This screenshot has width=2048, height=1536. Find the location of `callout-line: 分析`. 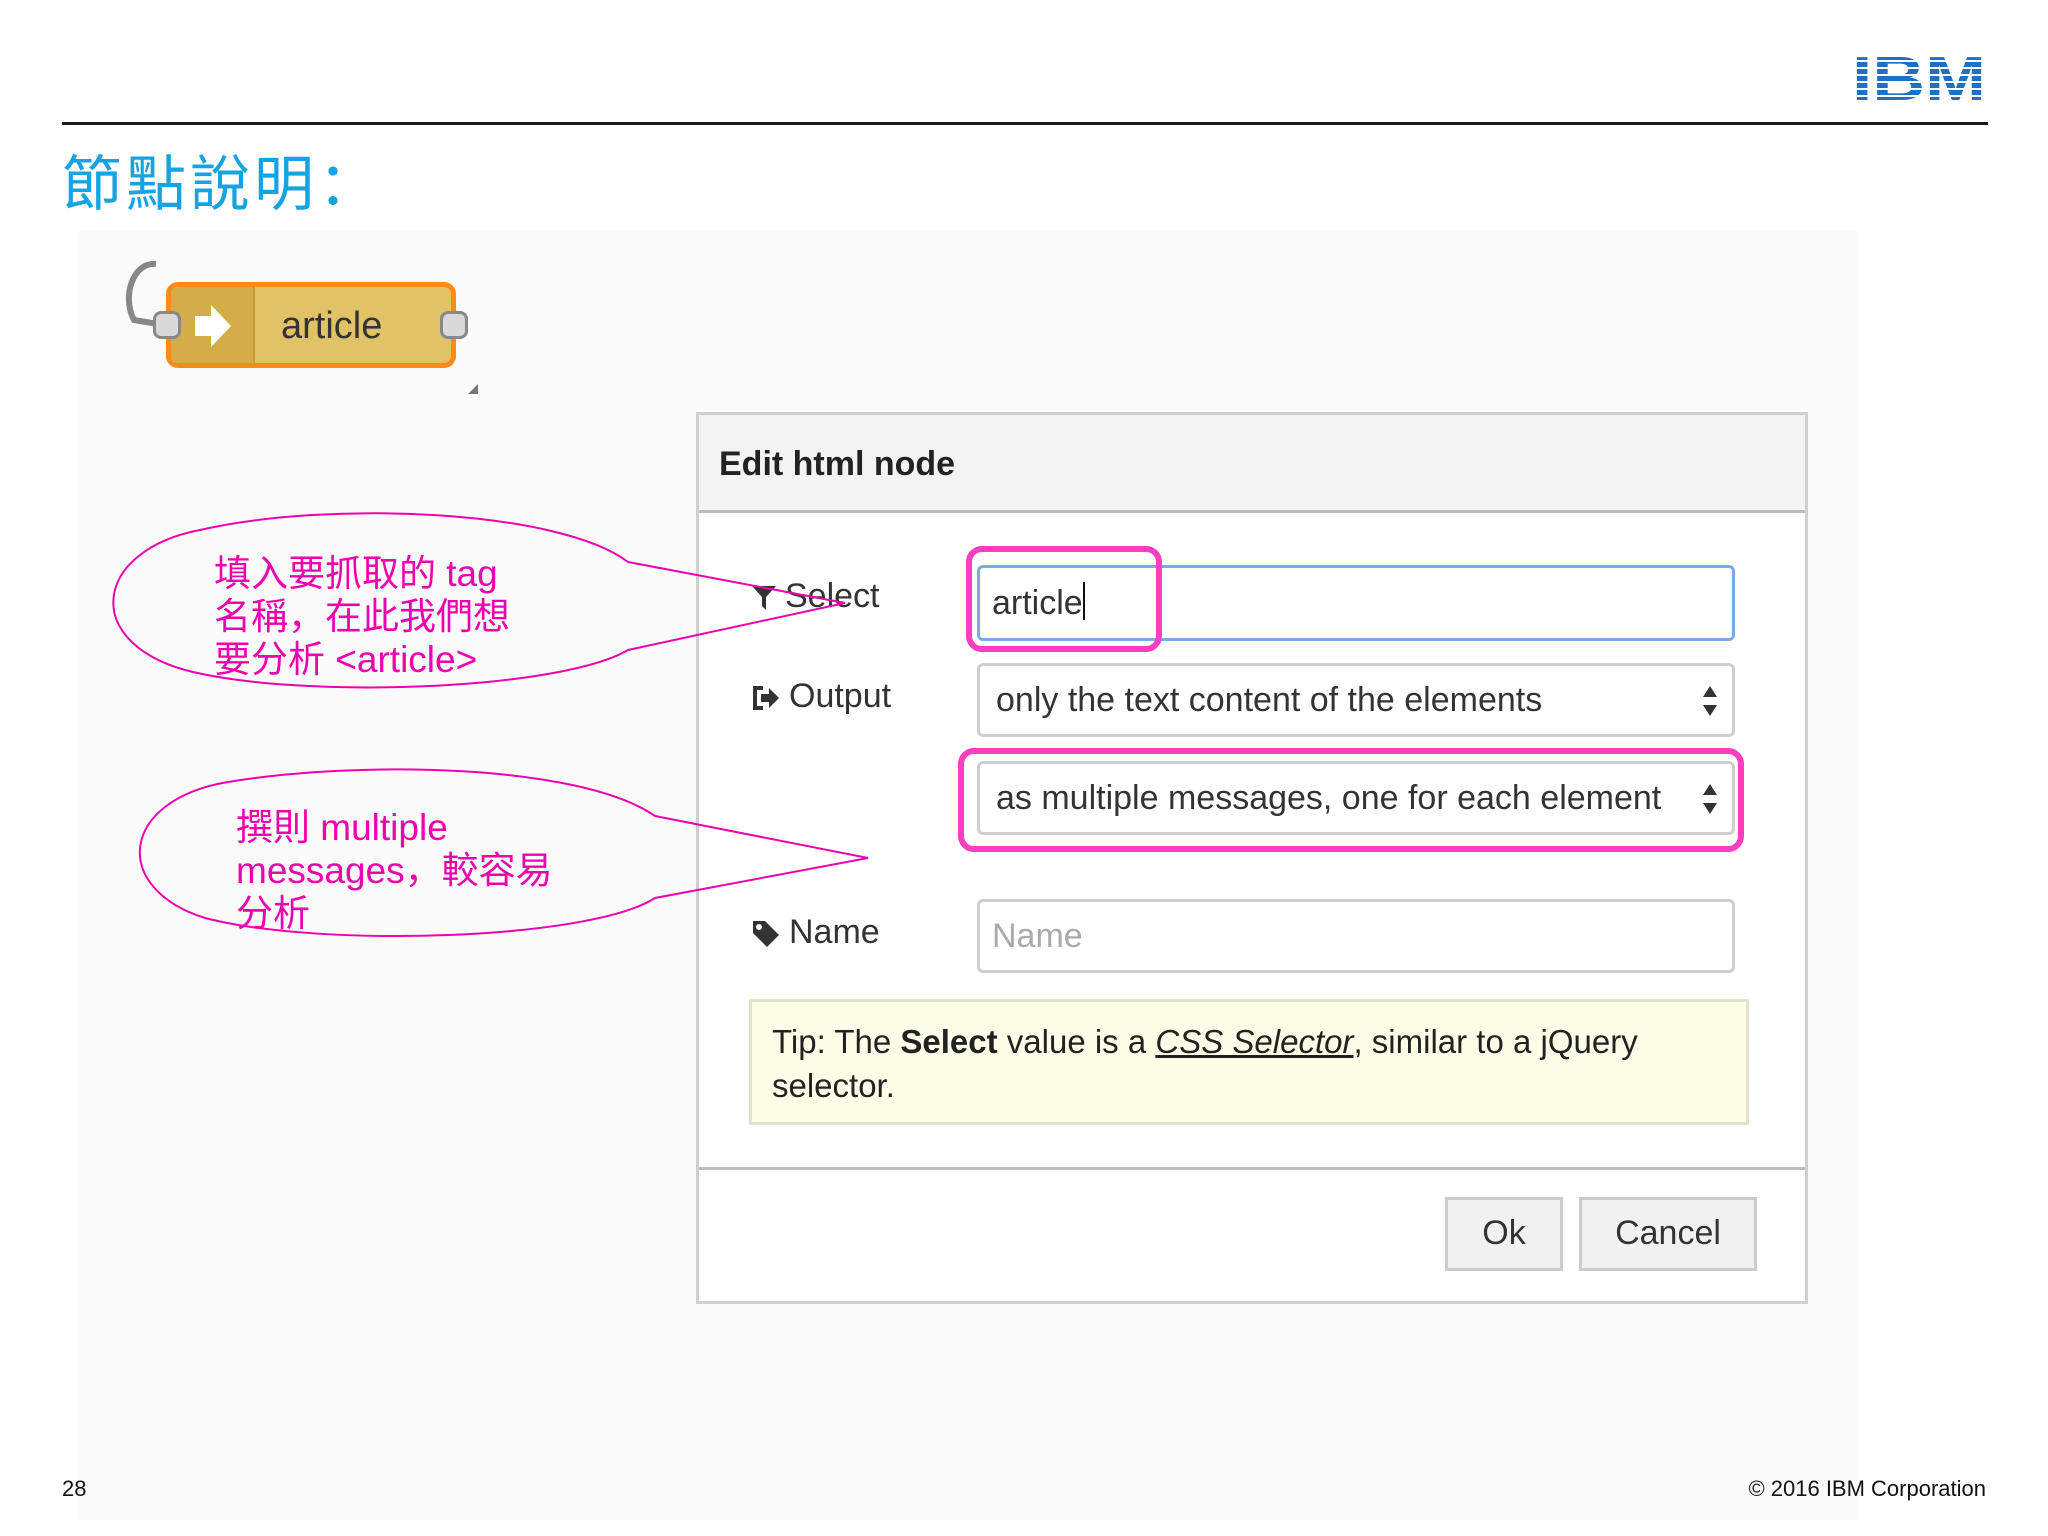

callout-line: 分析 is located at coordinates (273, 913).